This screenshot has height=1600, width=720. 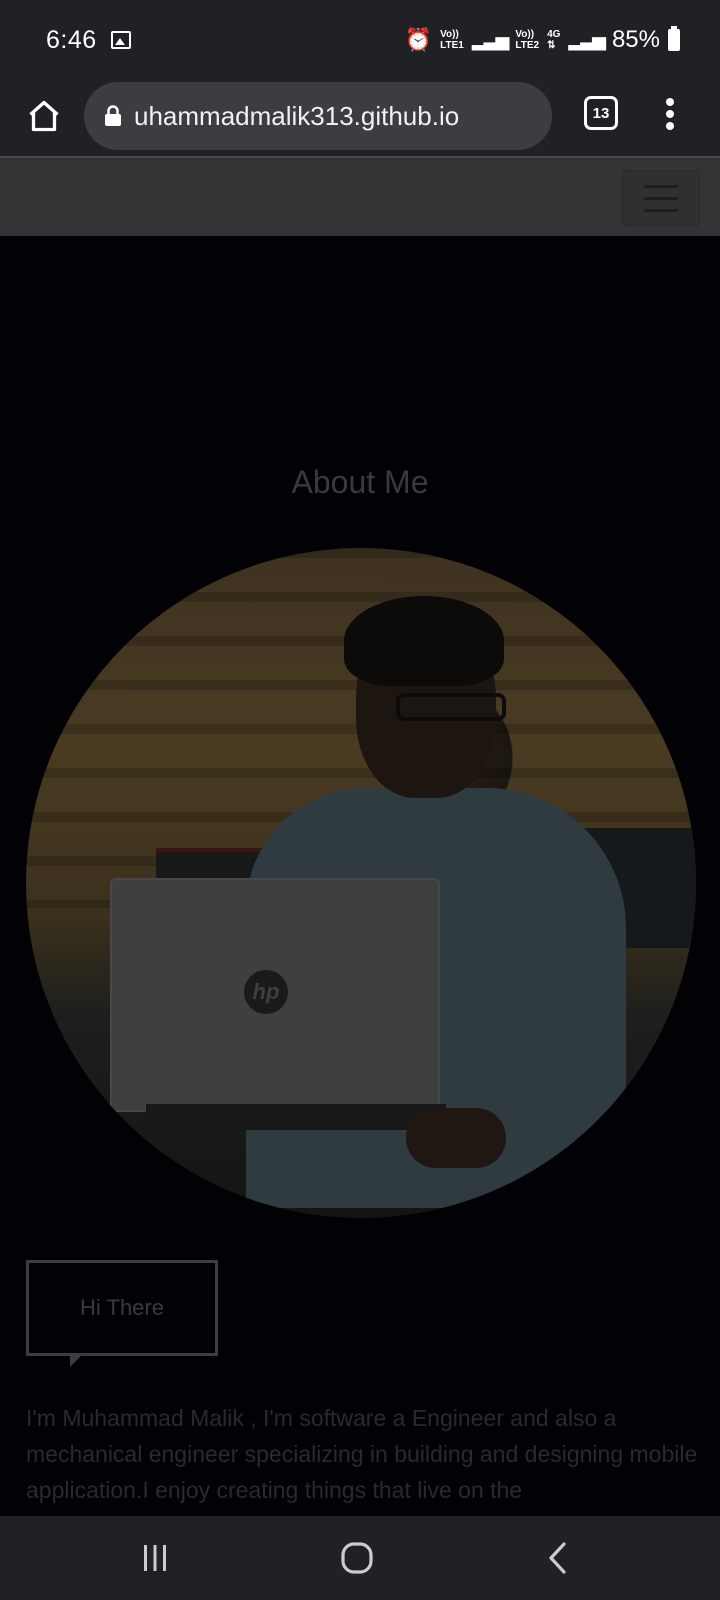 I want to click on status-indicators: ⏰ Vo)) LTE1 ▂▃▅ Vo)) LTE2 4G ⇅ ▂▃▅ 85%, so click(x=542, y=40).